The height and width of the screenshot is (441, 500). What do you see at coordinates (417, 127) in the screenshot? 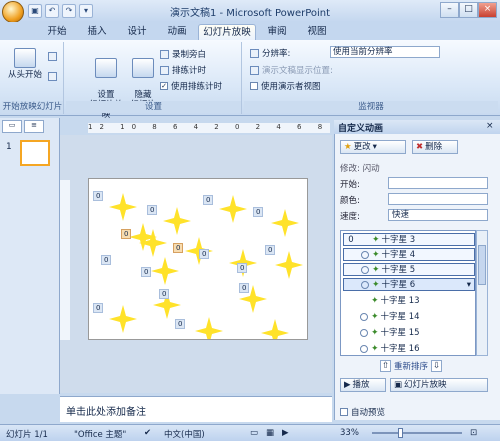
I see `task-pane-title: 自定义动画` at bounding box center [417, 127].